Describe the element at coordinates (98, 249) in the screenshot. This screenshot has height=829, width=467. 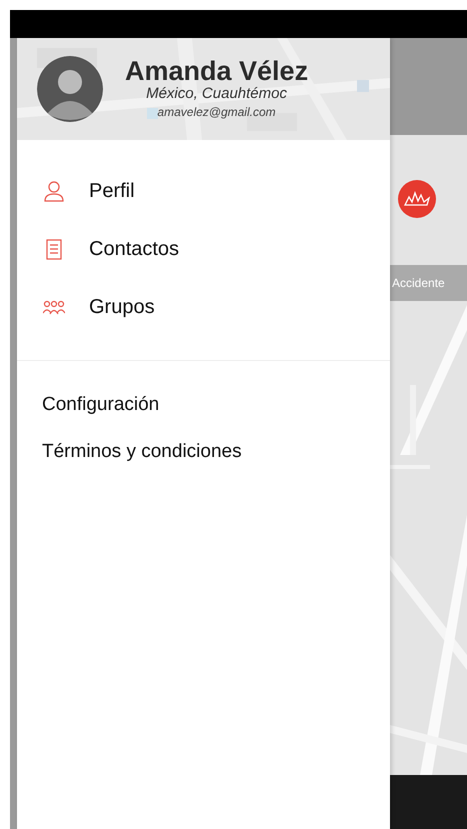
I see `menu-item: Contactos` at that location.